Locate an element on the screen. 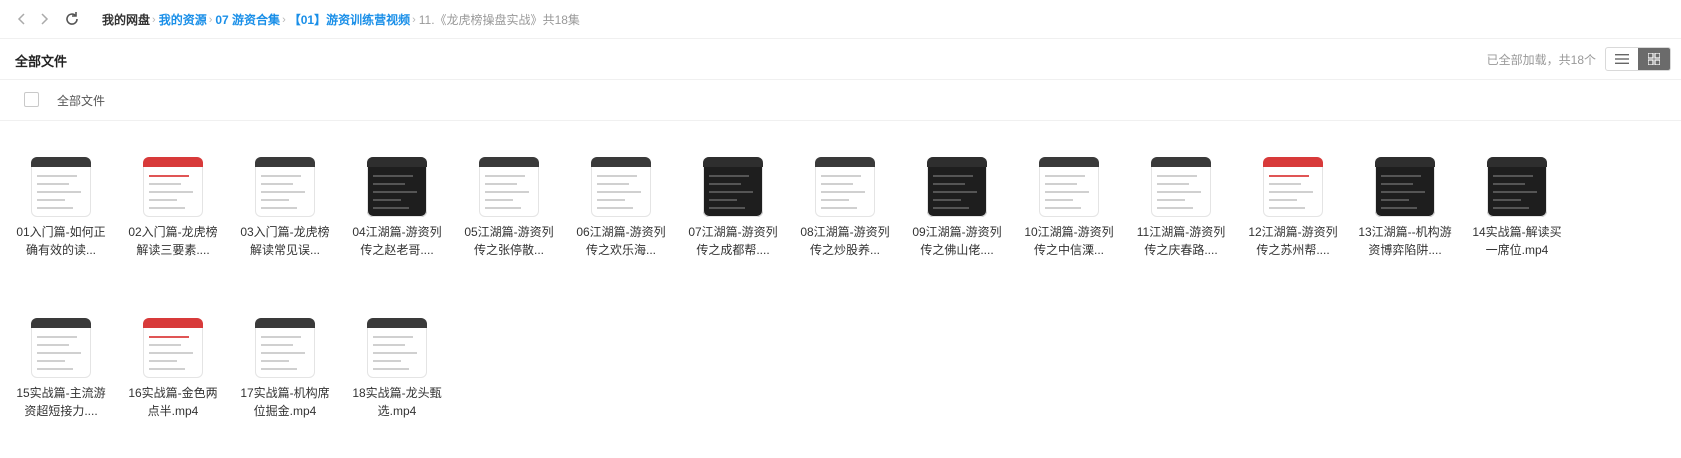 The image size is (1681, 458). breadcrumb-episode-count: 共18集 is located at coordinates (561, 20).